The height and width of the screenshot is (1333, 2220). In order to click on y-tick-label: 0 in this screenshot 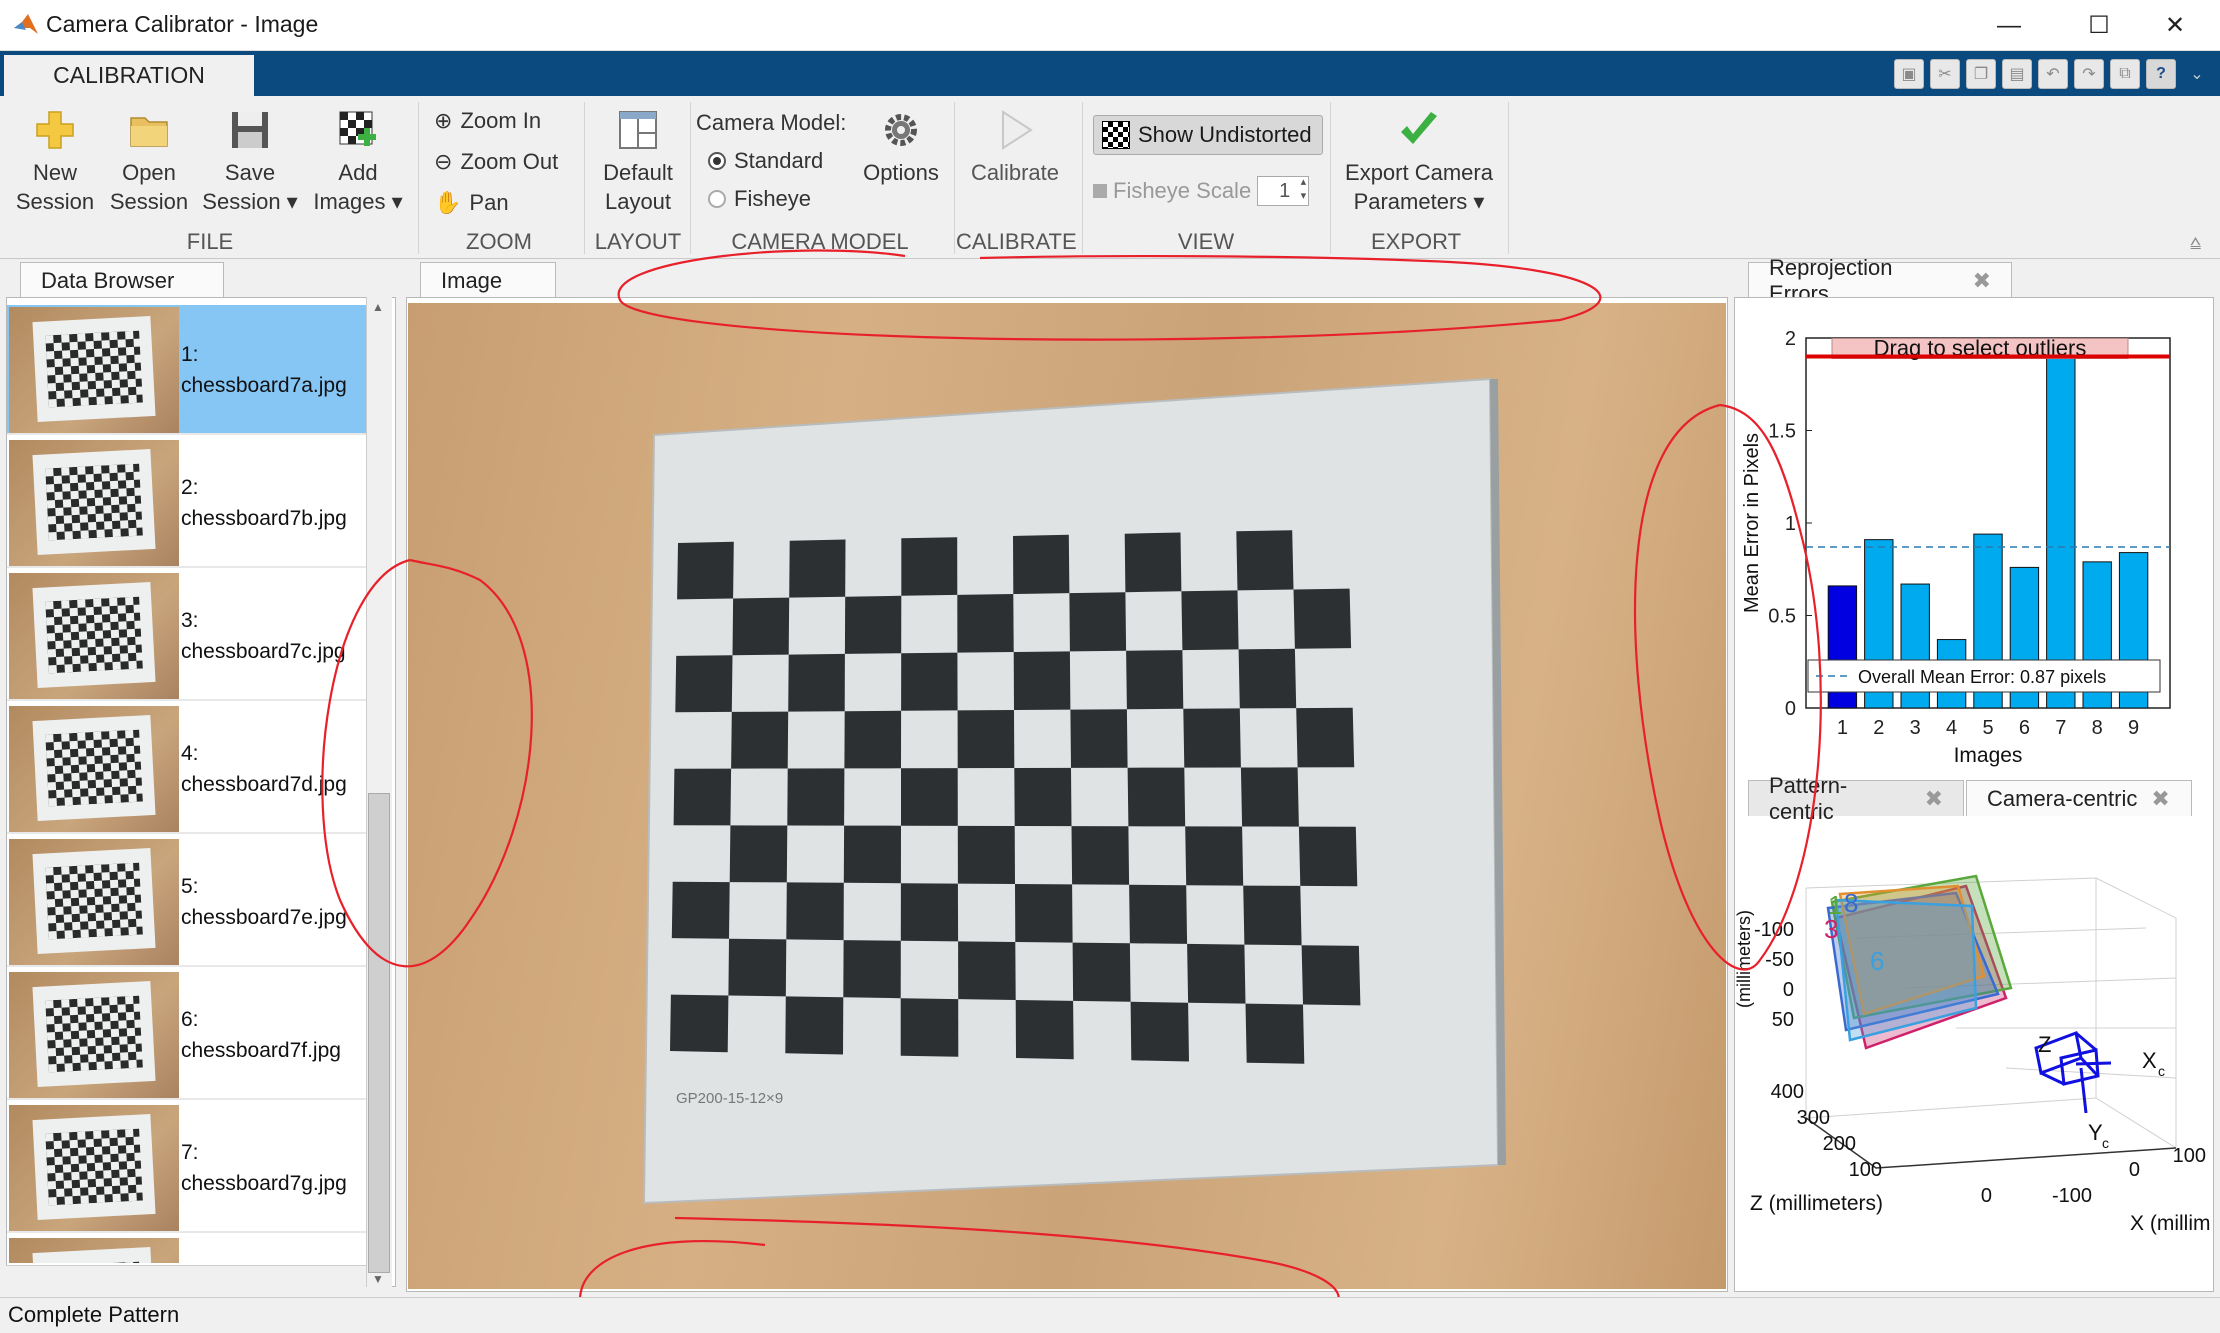, I will do `click(1788, 990)`.